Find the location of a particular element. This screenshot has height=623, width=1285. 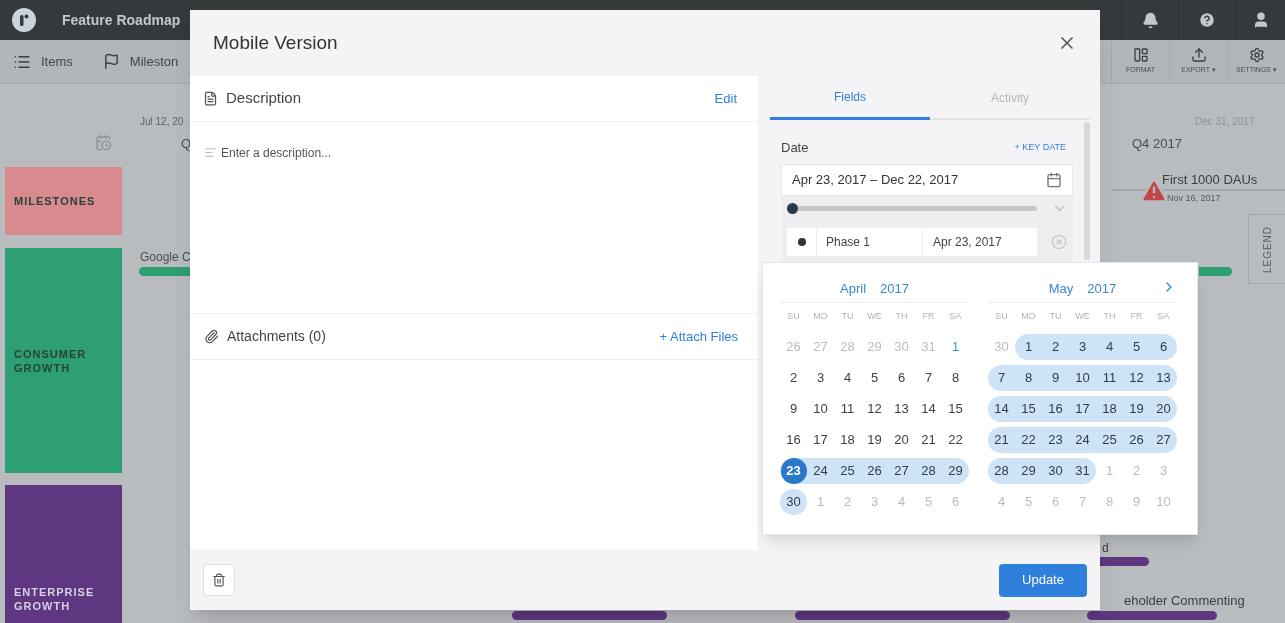

calendar-day: 17 is located at coordinates (820, 439).